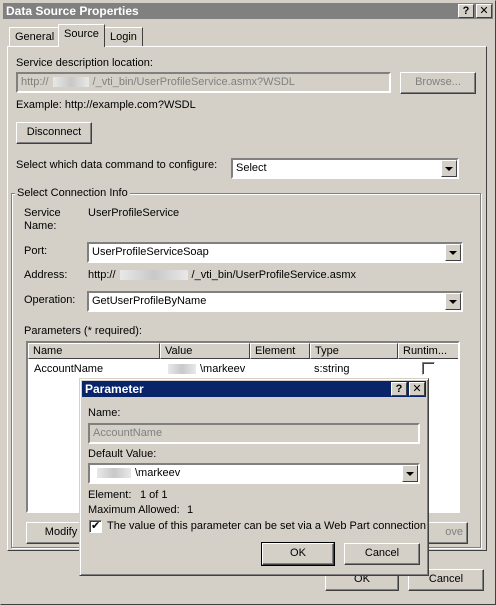  Describe the element at coordinates (117, 165) in the screenshot. I see `command-label: Select which data command to configure:` at that location.